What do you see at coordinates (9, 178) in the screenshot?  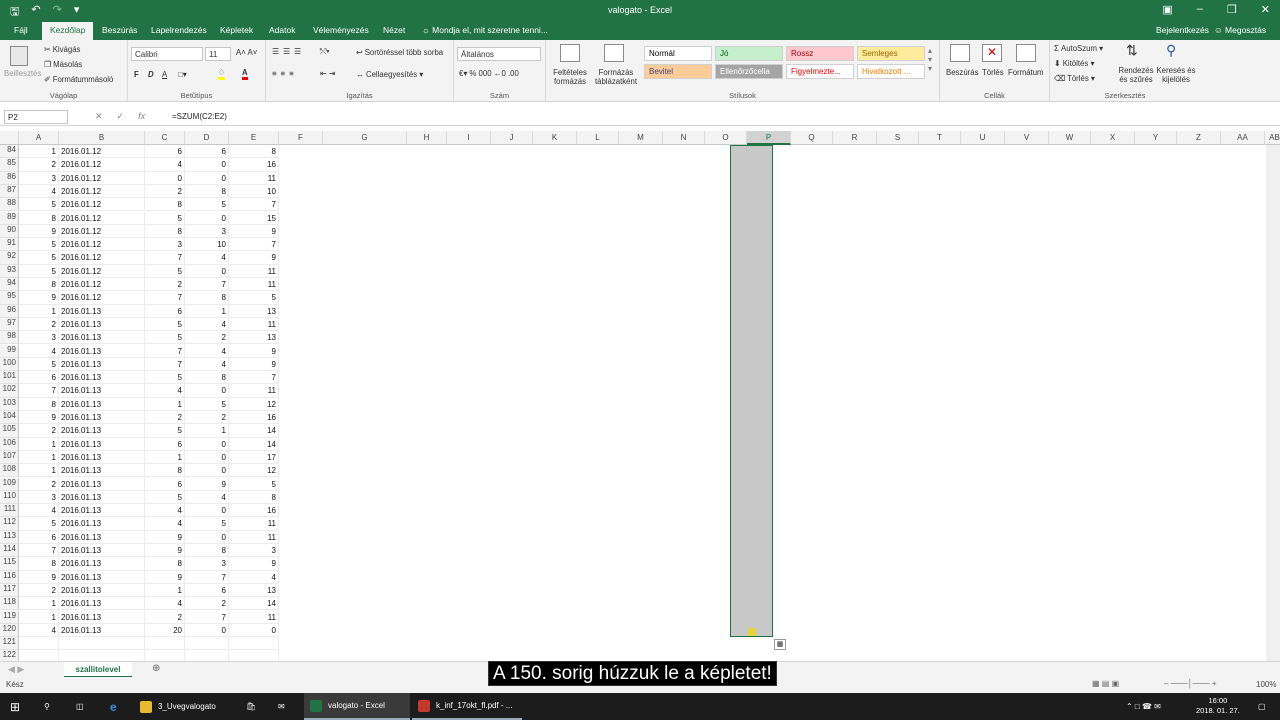 I see `row-header: 86` at bounding box center [9, 178].